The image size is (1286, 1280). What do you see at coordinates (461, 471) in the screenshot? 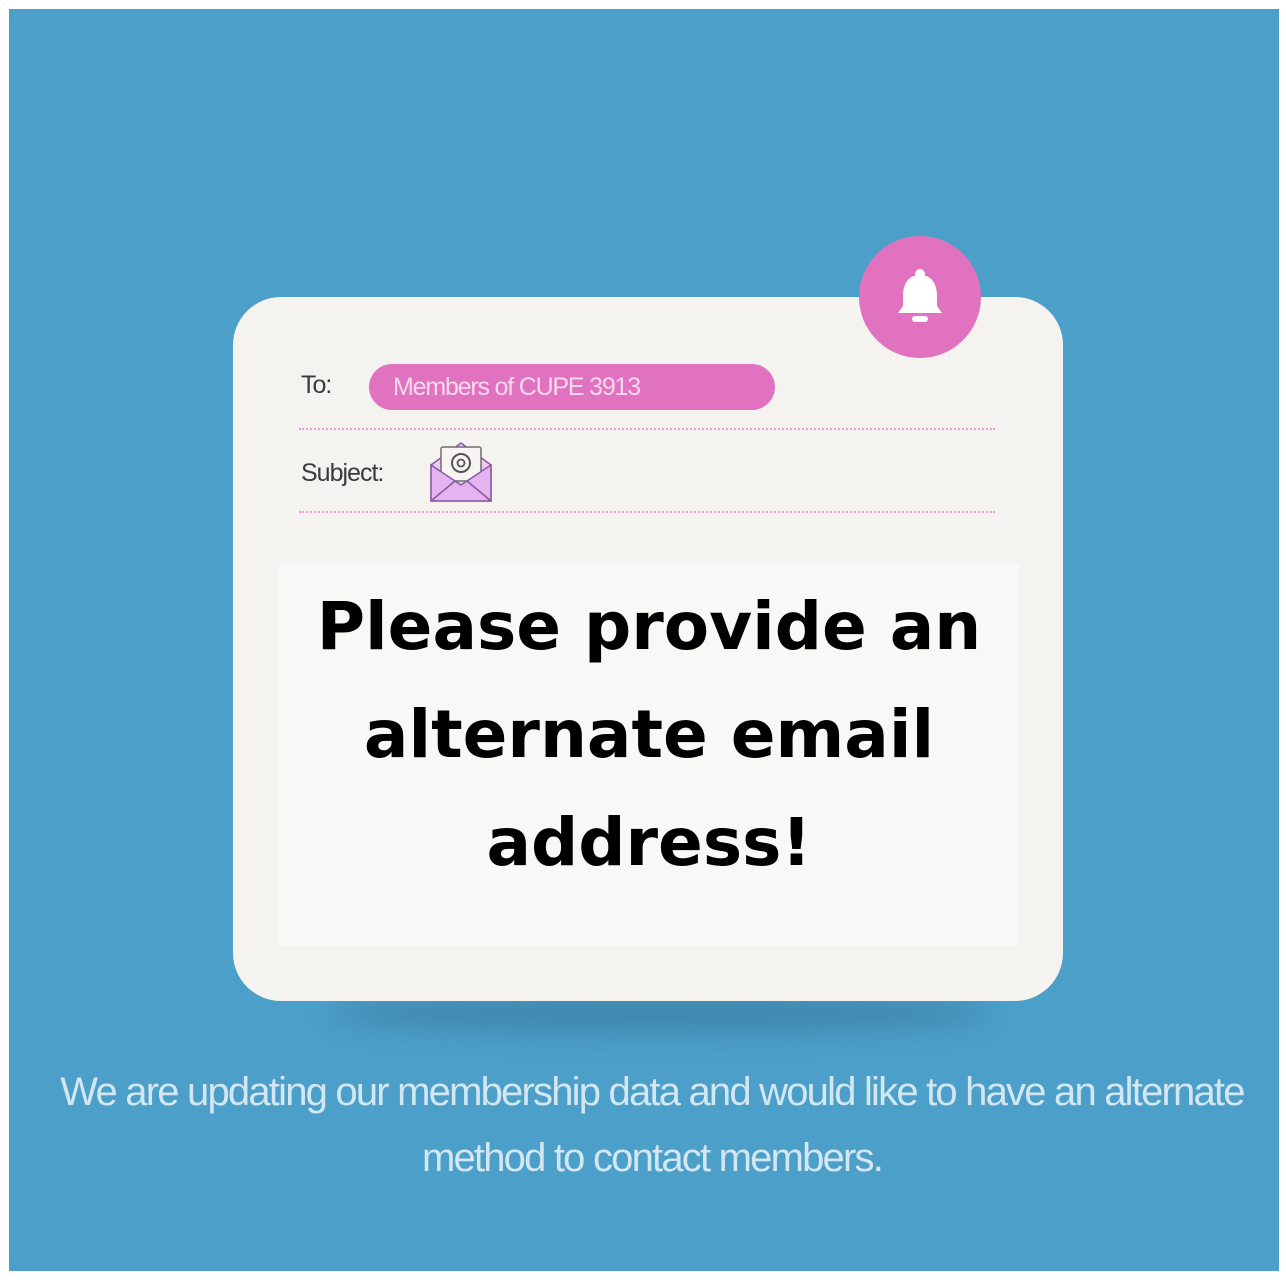
I see `envelope-at-icon` at bounding box center [461, 471].